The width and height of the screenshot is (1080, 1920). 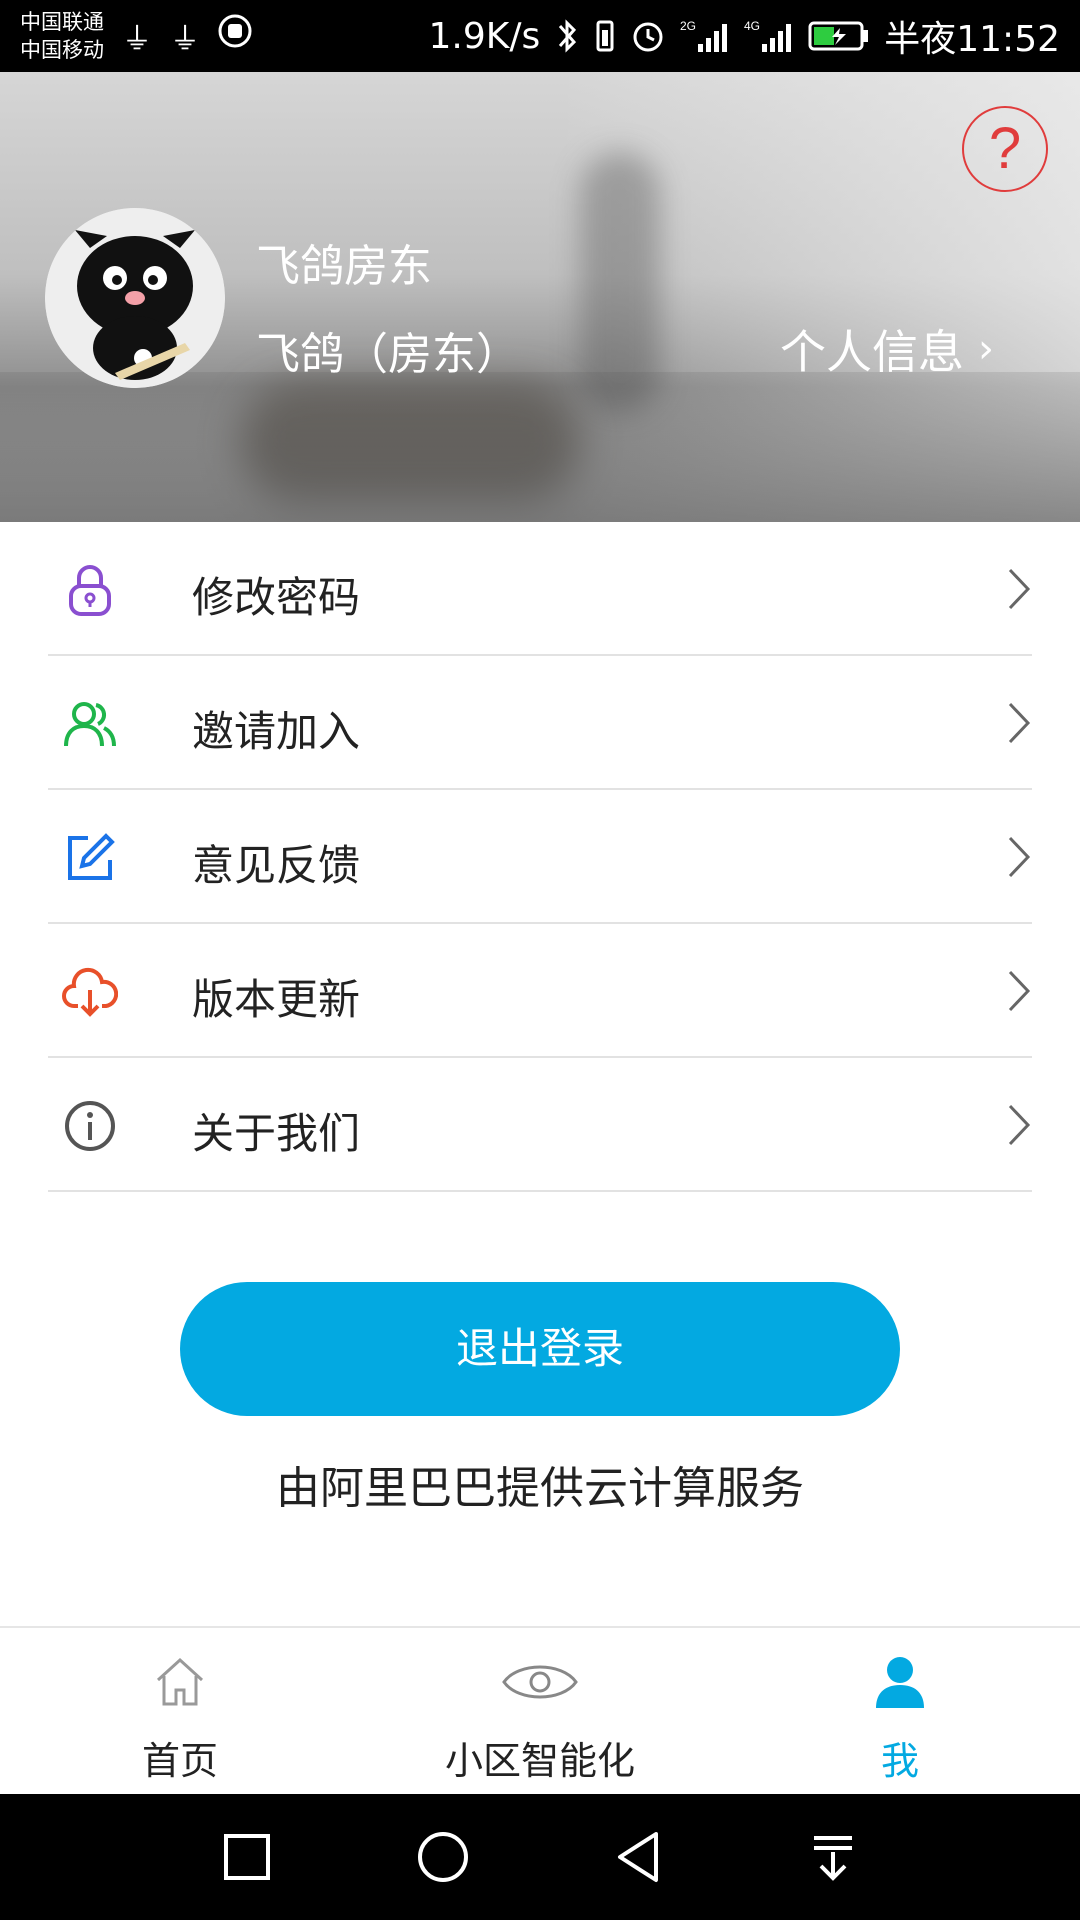 I want to click on usb-icon: ⏚, so click(x=137, y=39).